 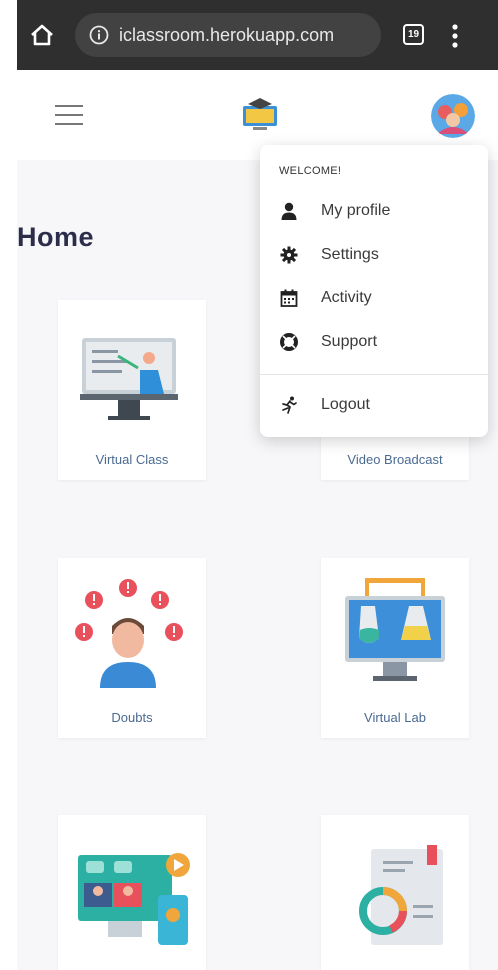 I want to click on card-label: Doubts, so click(x=132, y=717).